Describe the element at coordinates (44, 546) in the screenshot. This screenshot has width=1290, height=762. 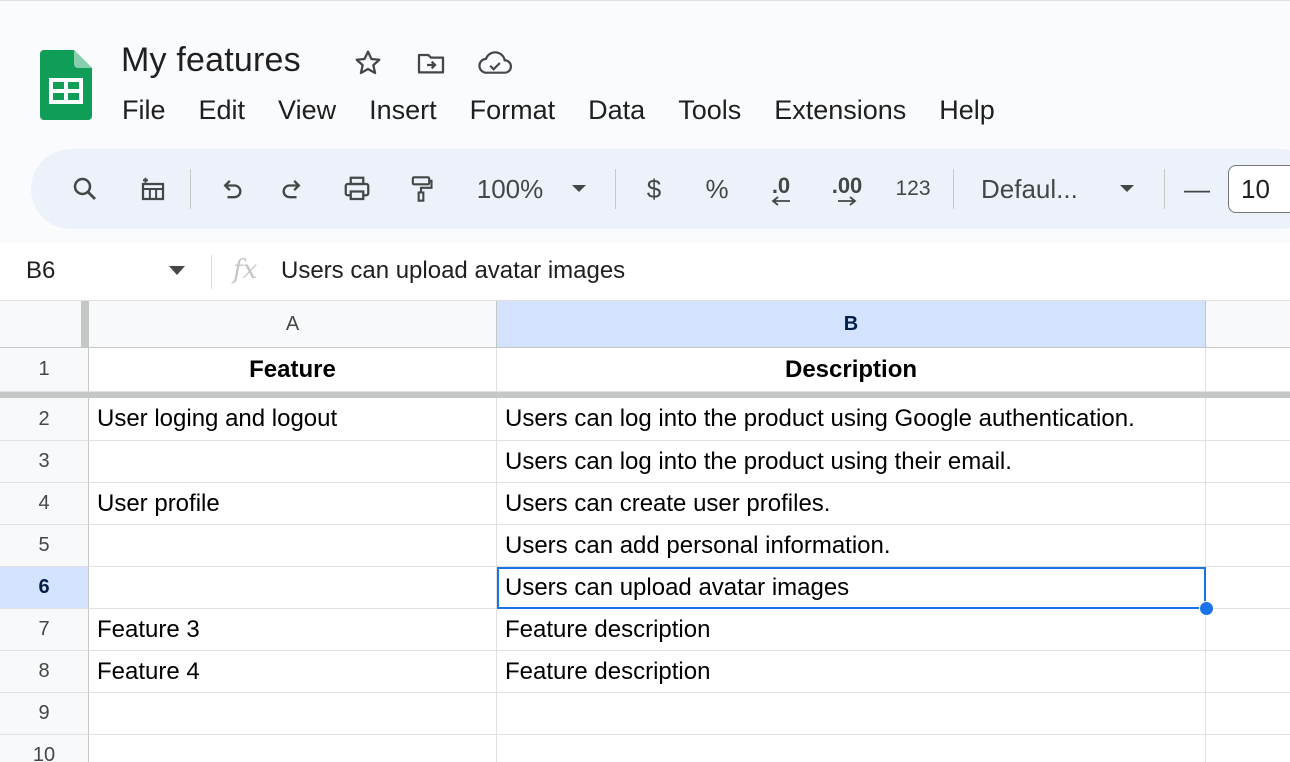
I see `row-header-5: 5` at that location.